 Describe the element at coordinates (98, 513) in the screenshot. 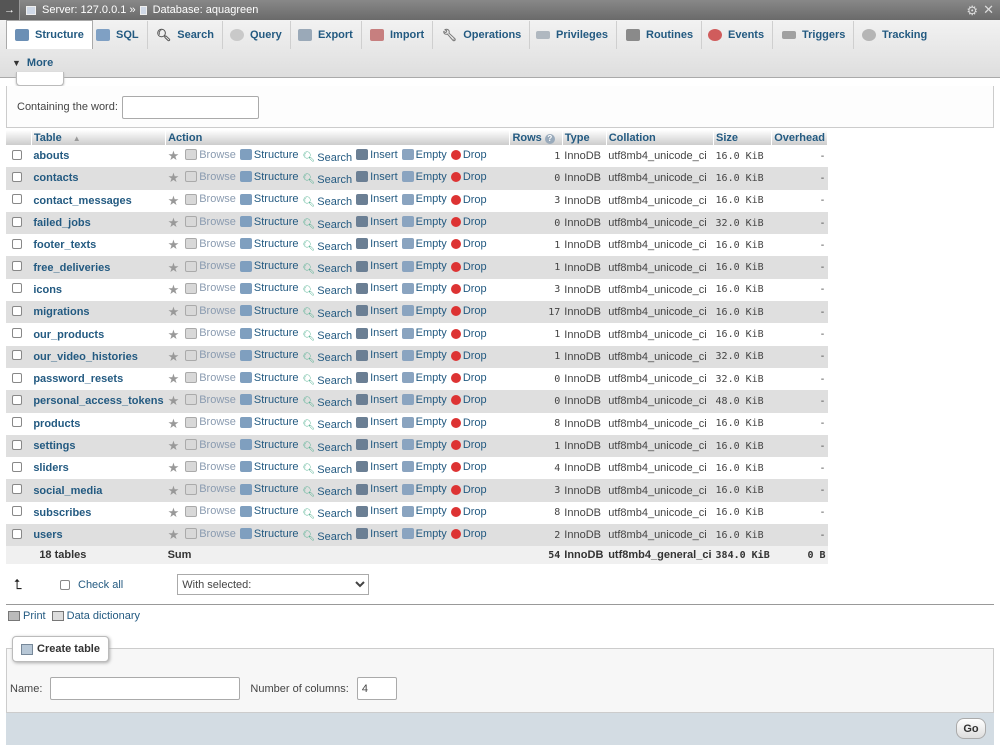

I see `table-name-link: subscribes` at that location.